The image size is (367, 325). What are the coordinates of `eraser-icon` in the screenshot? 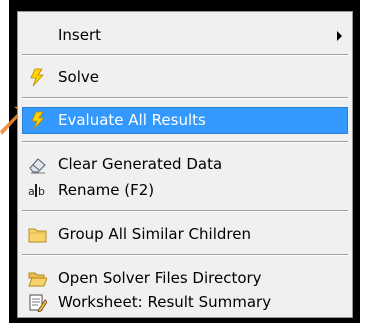 It's located at (37, 166).